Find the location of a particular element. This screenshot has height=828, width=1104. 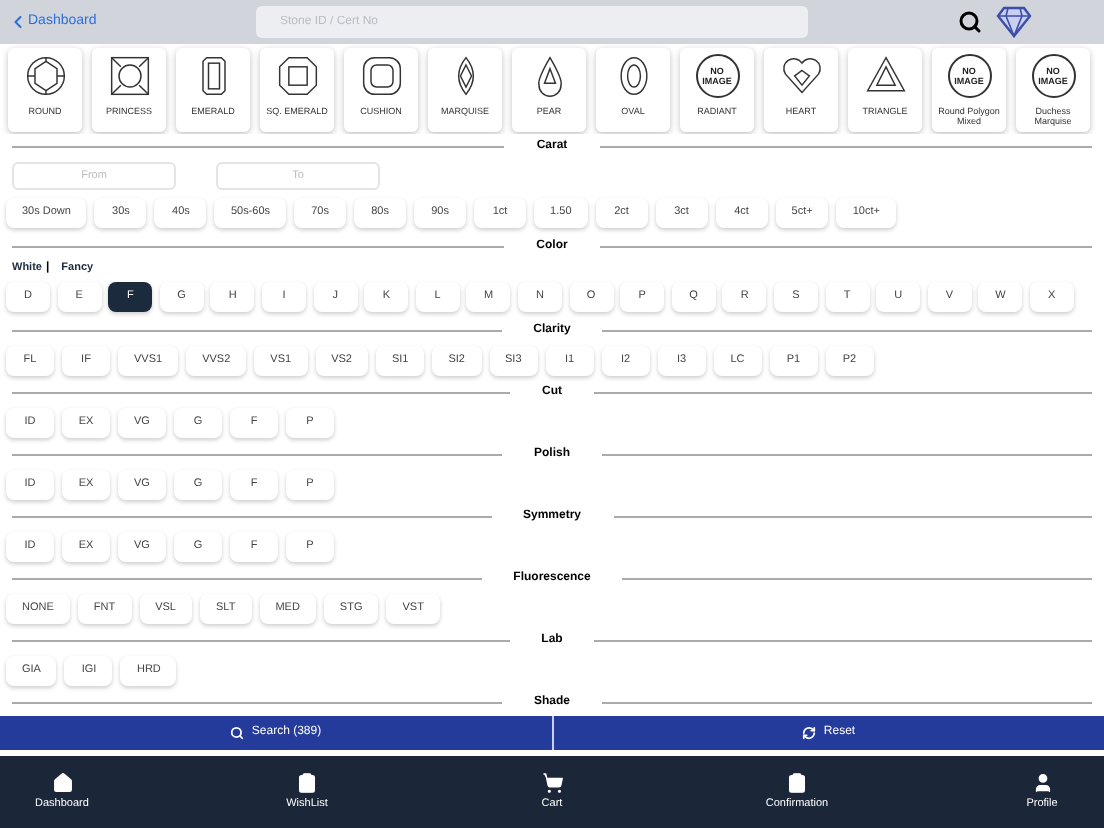

person-icon is located at coordinates (1042, 783).